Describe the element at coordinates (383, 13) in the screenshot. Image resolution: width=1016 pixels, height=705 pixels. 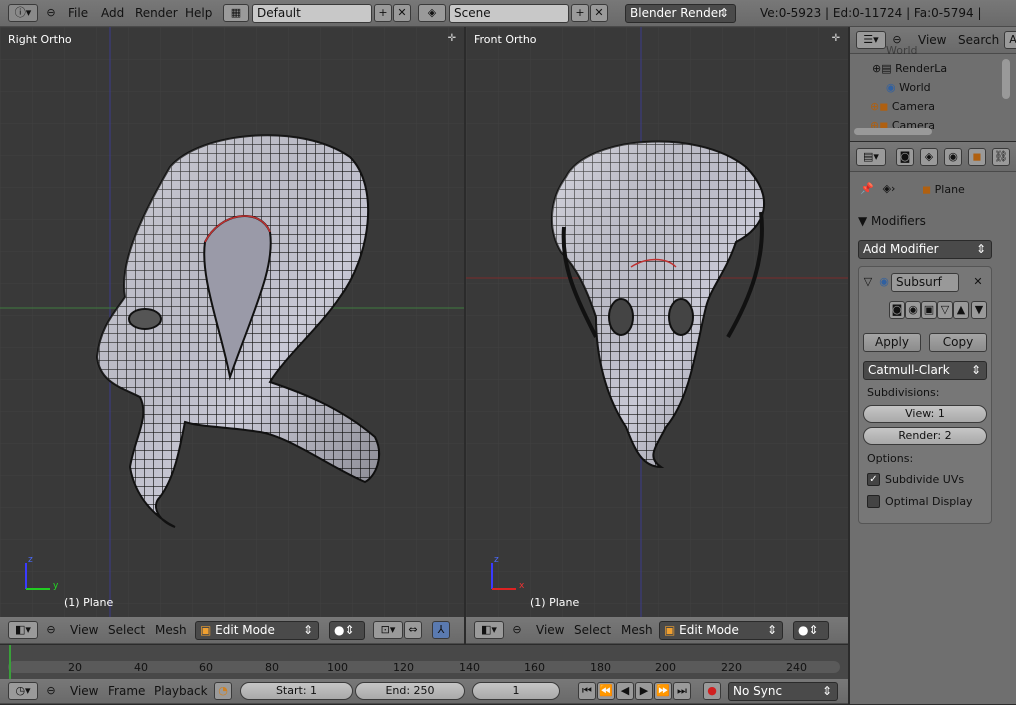
I see `add-layout-button: +` at that location.